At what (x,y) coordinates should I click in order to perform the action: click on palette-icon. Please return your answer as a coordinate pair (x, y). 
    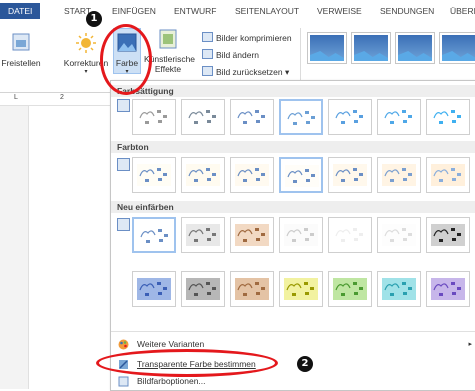
    Looking at the image, I should click on (123, 344).